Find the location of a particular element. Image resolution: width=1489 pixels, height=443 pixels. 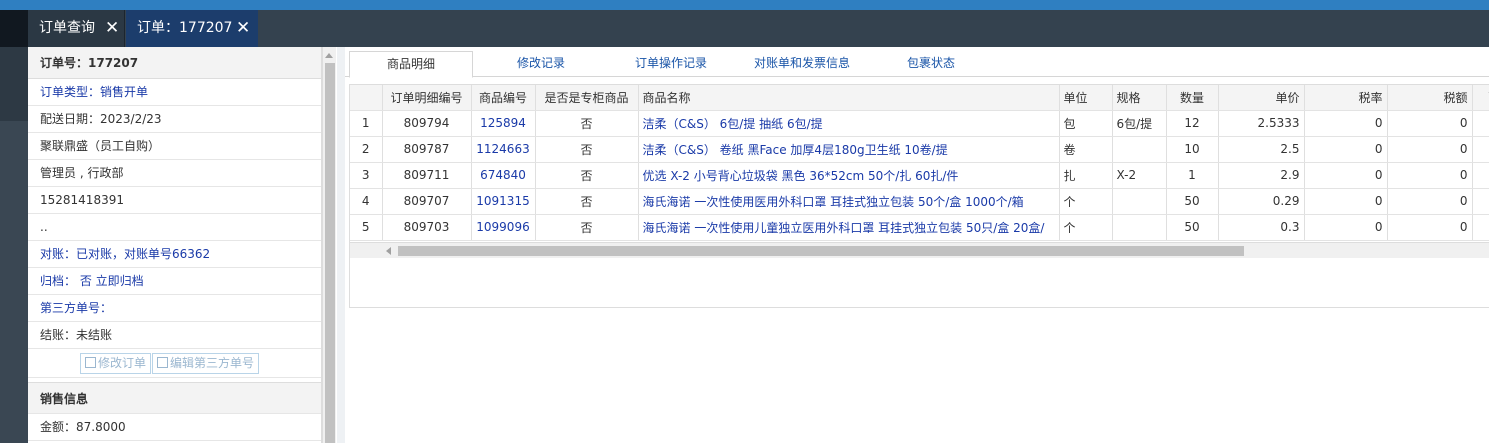

cell-spec: 6包/提 is located at coordinates (1139, 123).